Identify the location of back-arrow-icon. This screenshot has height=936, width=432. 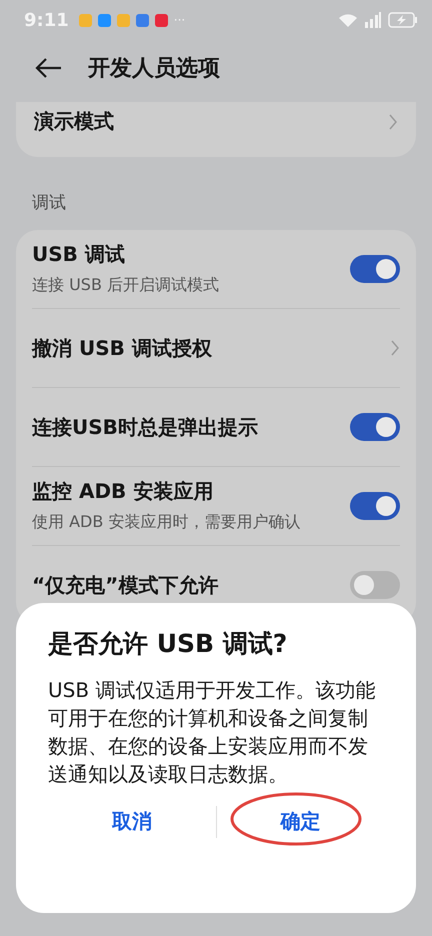
(48, 68).